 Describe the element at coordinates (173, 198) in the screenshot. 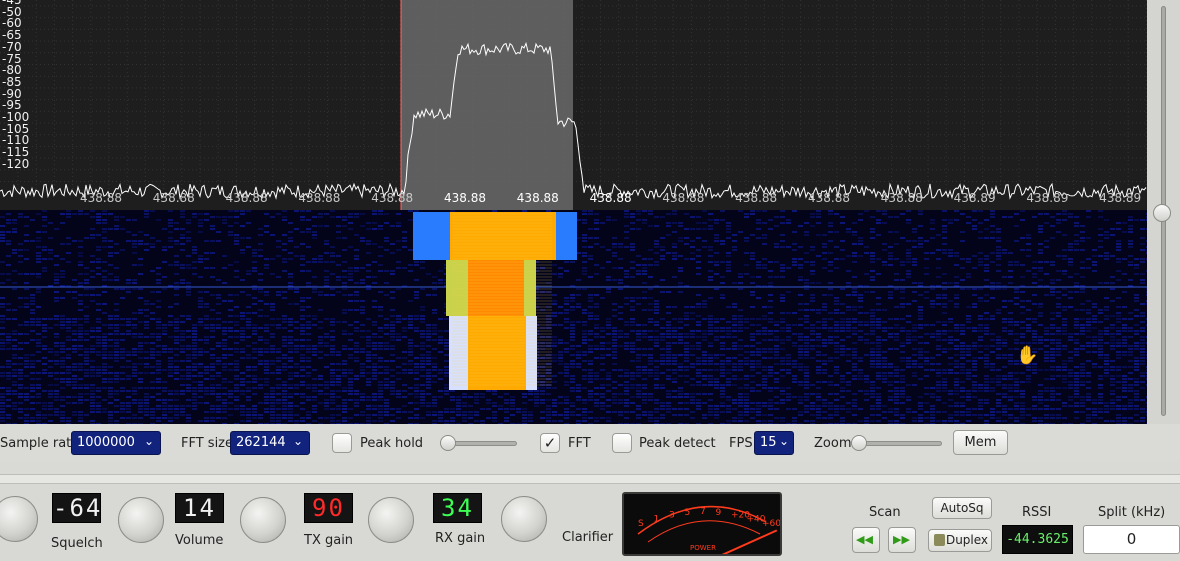

I see `frequency-tick-label: 438.88` at that location.